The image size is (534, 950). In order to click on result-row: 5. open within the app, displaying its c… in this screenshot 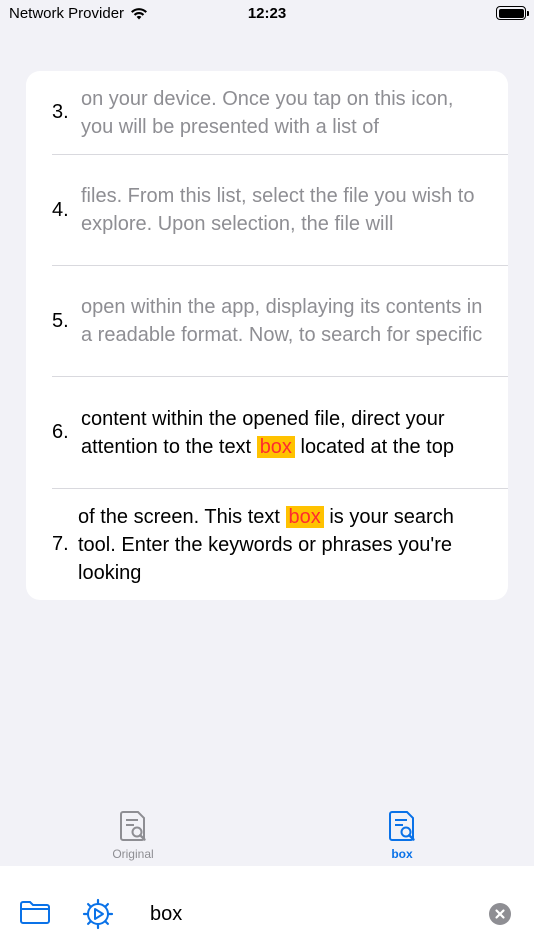, I will do `click(267, 321)`.